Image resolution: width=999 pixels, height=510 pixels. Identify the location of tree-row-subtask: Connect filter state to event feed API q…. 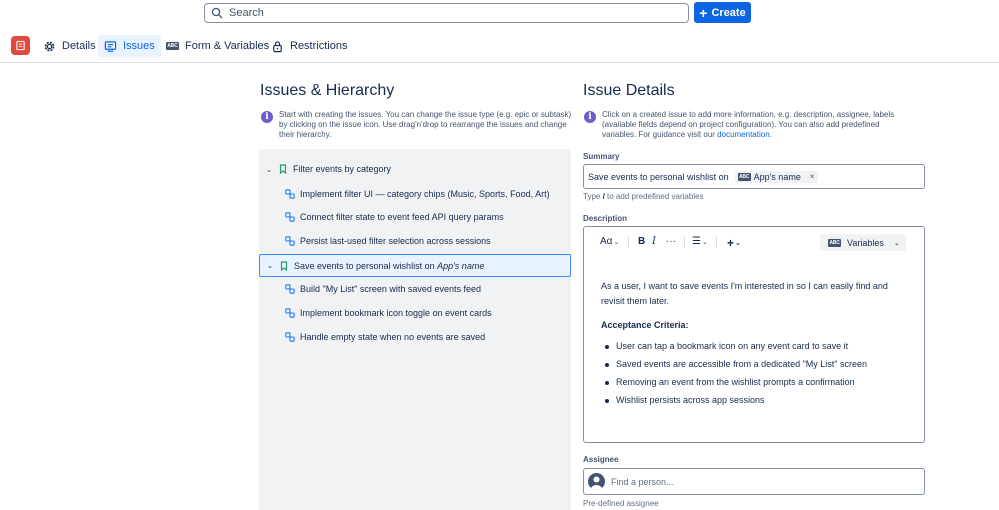
(415, 217).